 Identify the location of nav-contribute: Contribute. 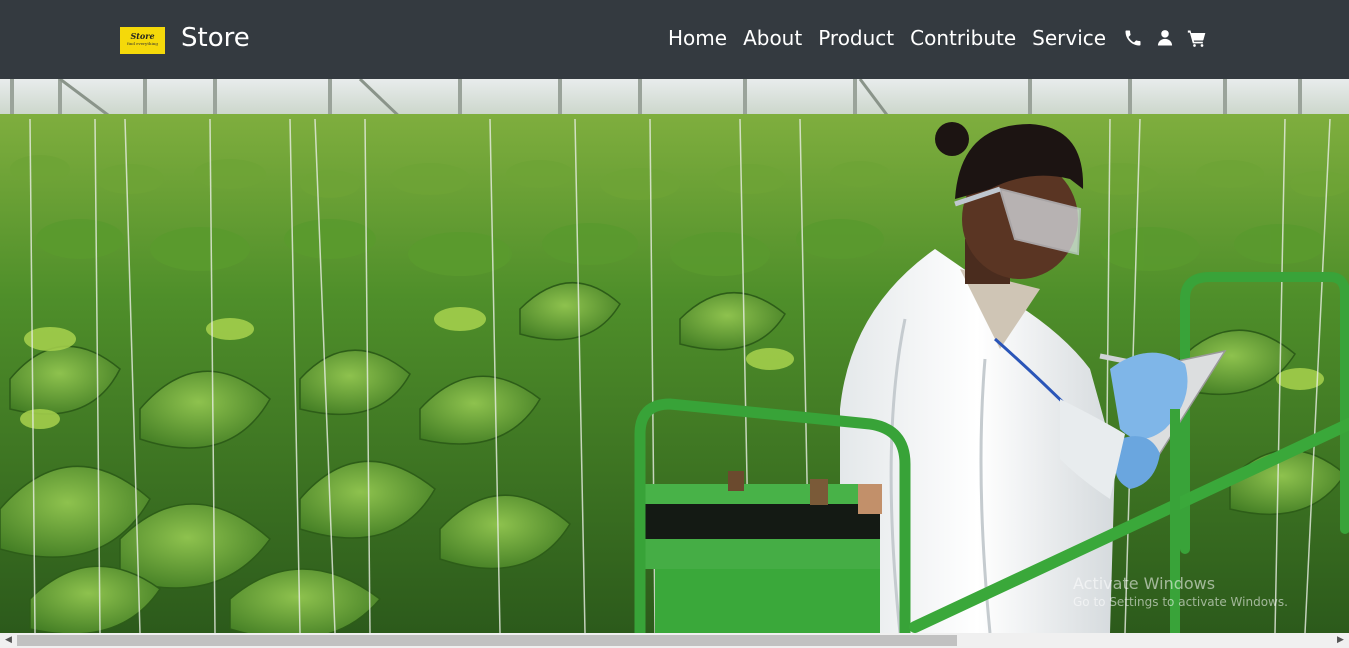
(963, 38).